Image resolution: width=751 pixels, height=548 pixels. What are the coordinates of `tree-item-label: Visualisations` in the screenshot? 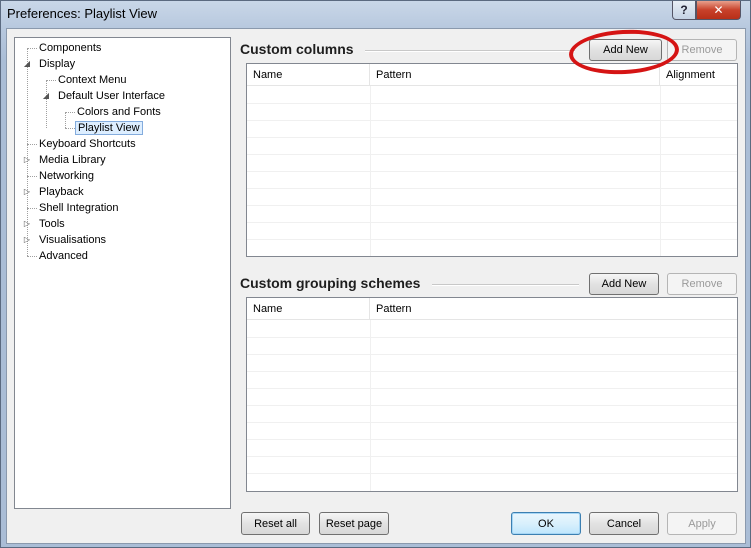 It's located at (73, 240).